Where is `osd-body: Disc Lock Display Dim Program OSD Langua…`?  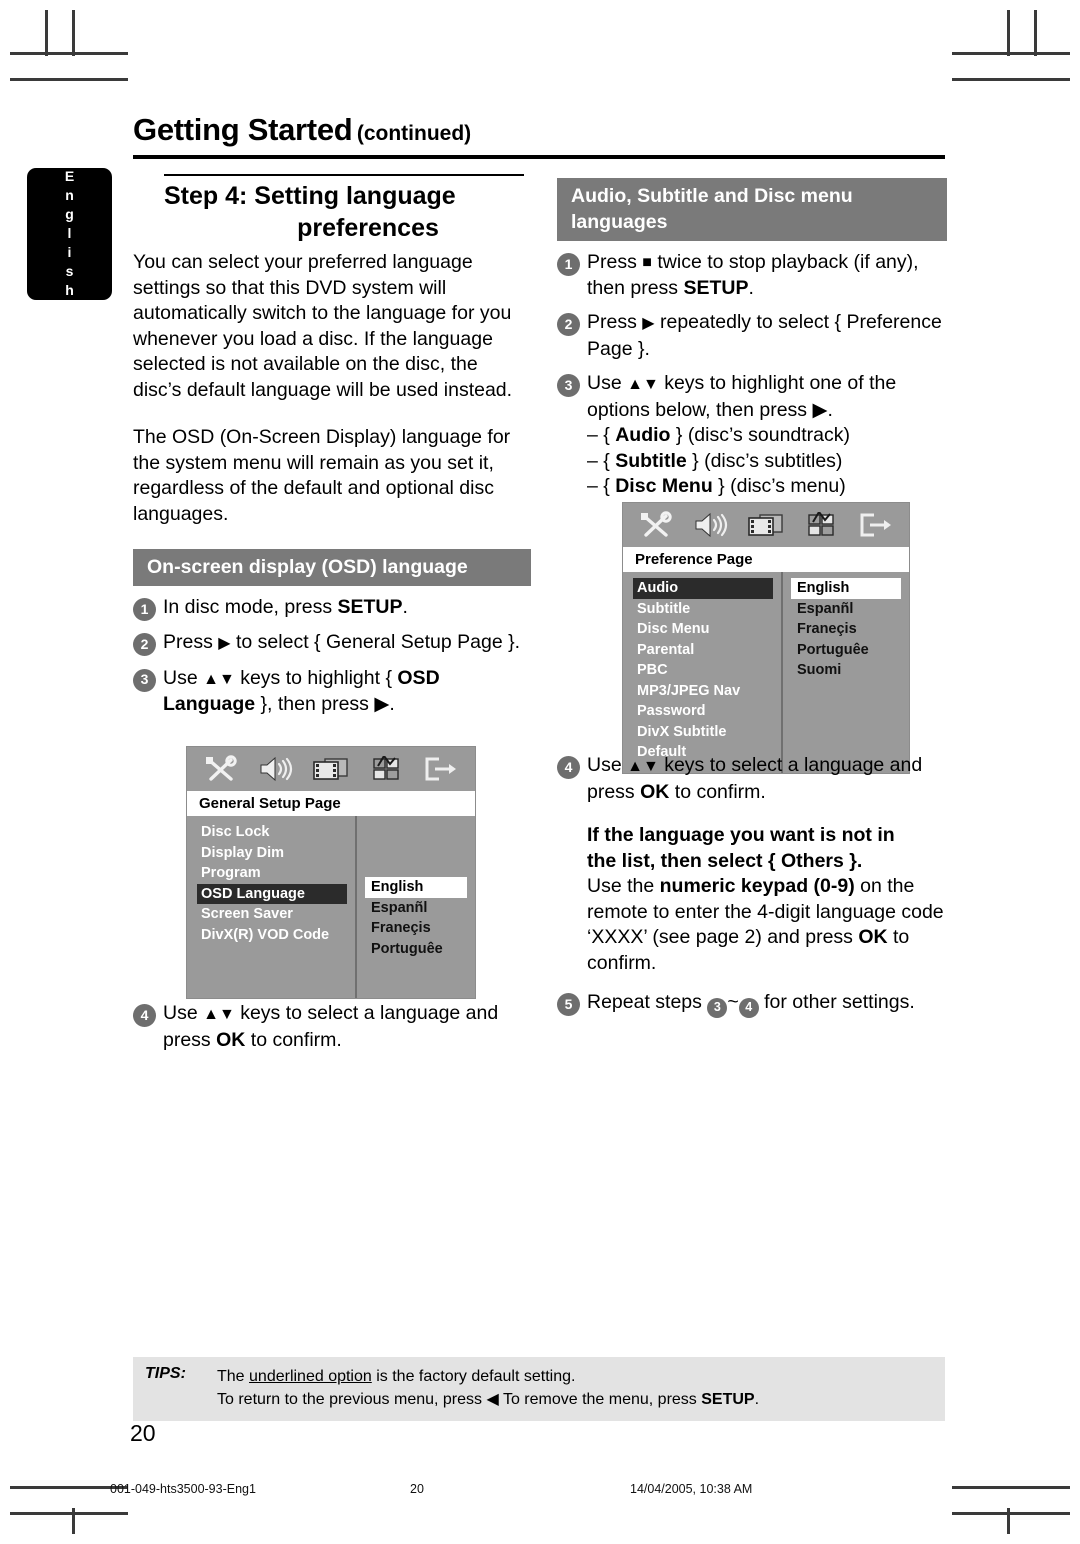 osd-body: Disc Lock Display Dim Program OSD Langua… is located at coordinates (331, 907).